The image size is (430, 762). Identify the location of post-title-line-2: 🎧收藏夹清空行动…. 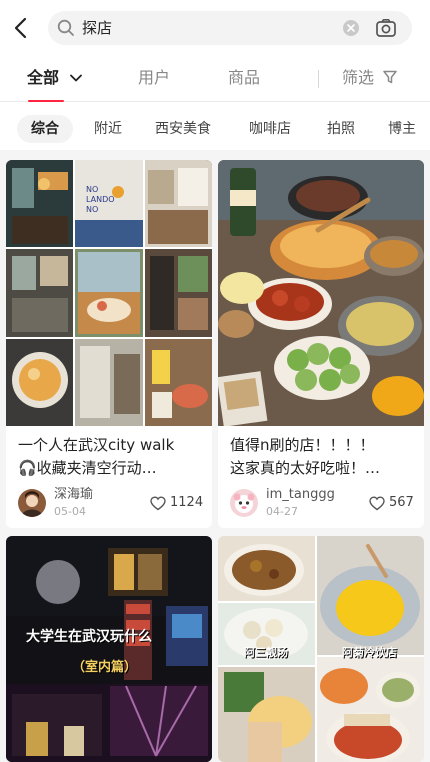
(87, 468).